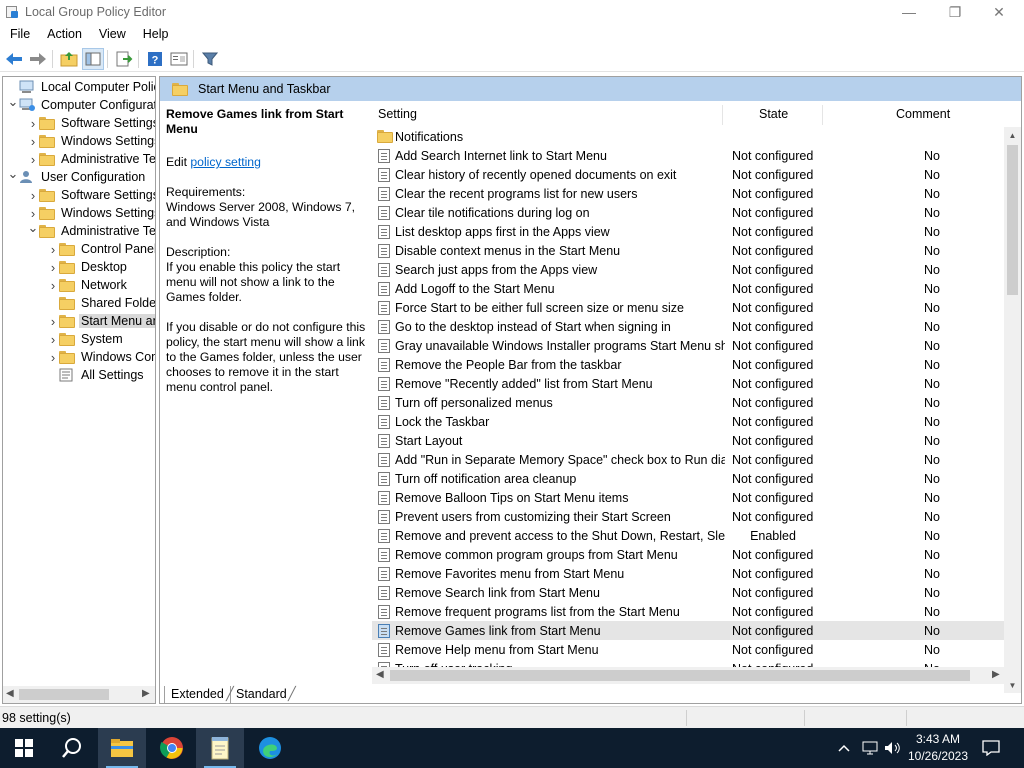  Describe the element at coordinates (81, 87) in the screenshot. I see `tree-item: Local Computer Policy` at that location.